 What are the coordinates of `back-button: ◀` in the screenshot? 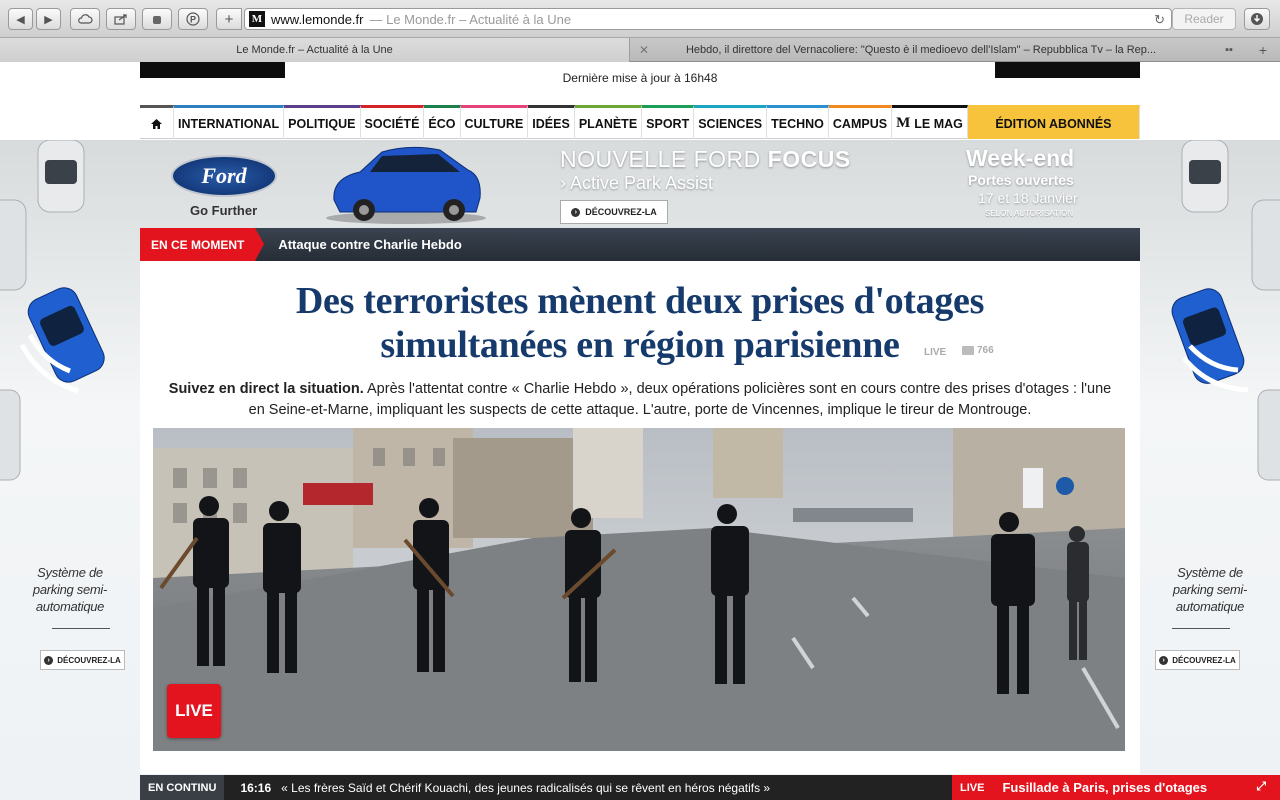 It's located at (20, 19).